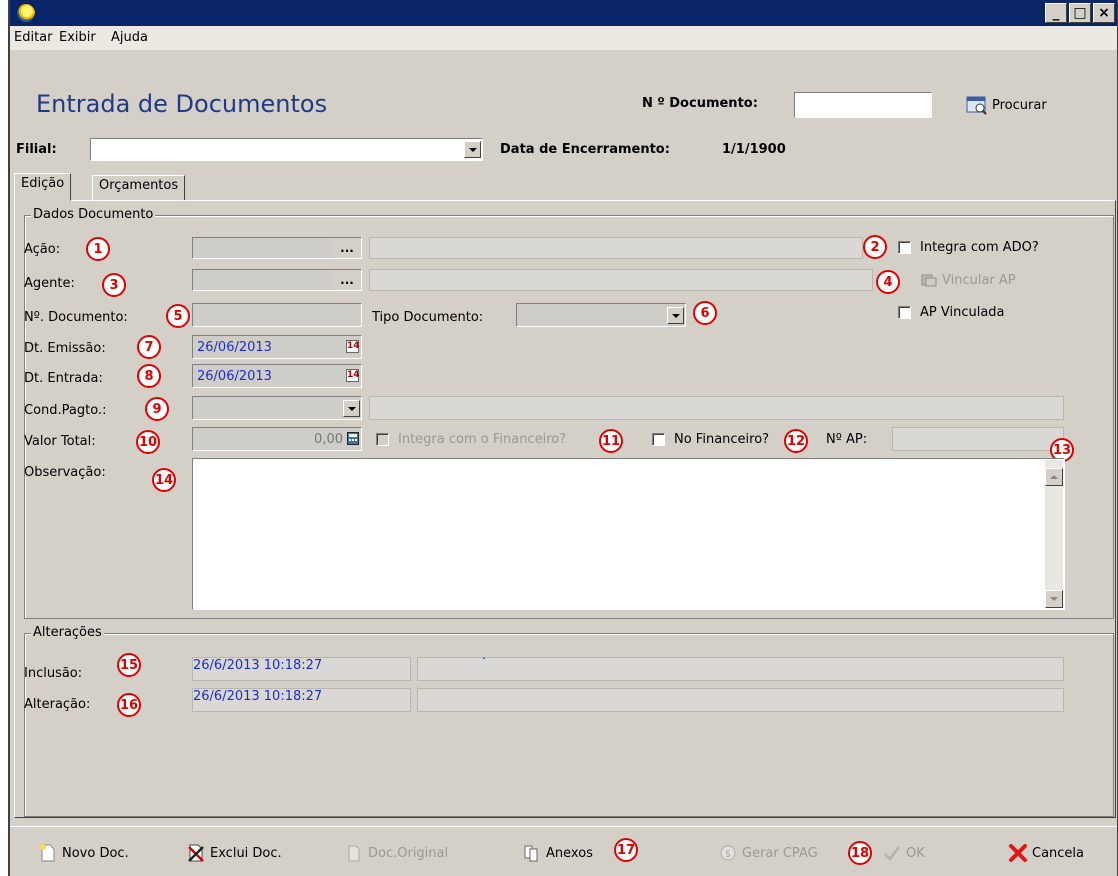 The width and height of the screenshot is (1118, 876). What do you see at coordinates (277, 347) in the screenshot?
I see `dt-emissao-input: 26/06/2013 14` at bounding box center [277, 347].